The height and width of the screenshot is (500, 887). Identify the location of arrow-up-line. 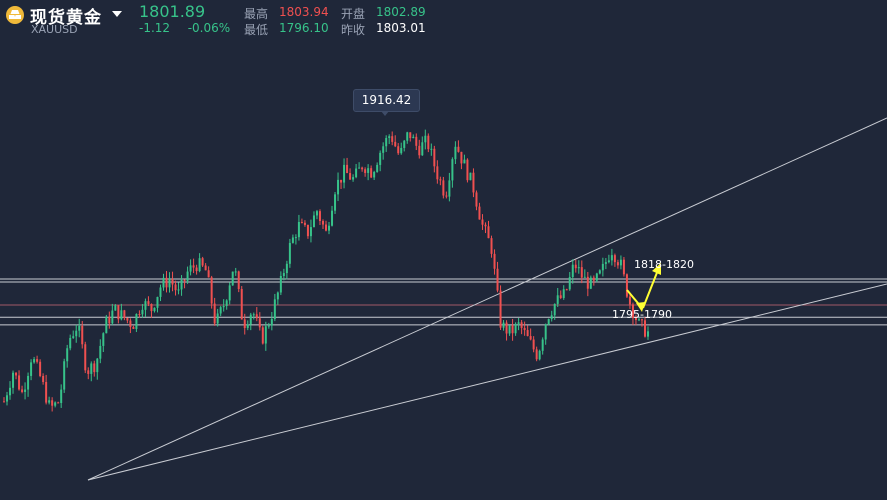
(650, 289).